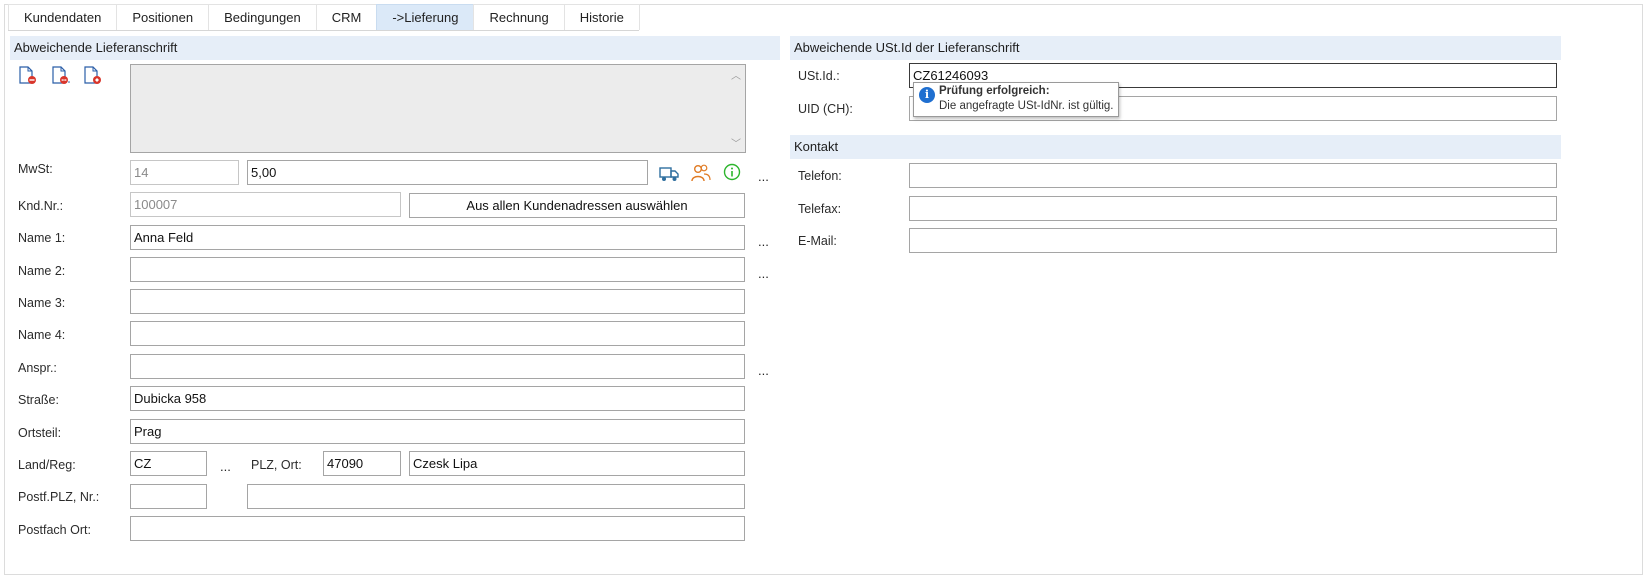 Image resolution: width=1647 pixels, height=579 pixels. What do you see at coordinates (63, 17) in the screenshot?
I see `tab-kundendaten: Kundendaten` at bounding box center [63, 17].